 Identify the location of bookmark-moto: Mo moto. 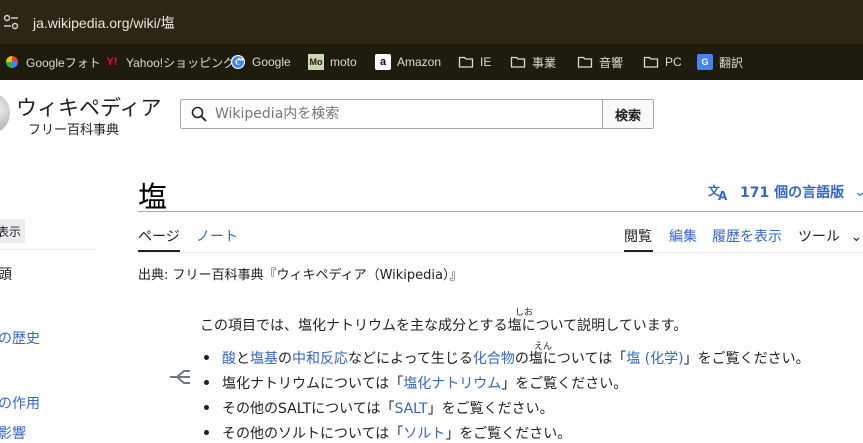
(332, 62).